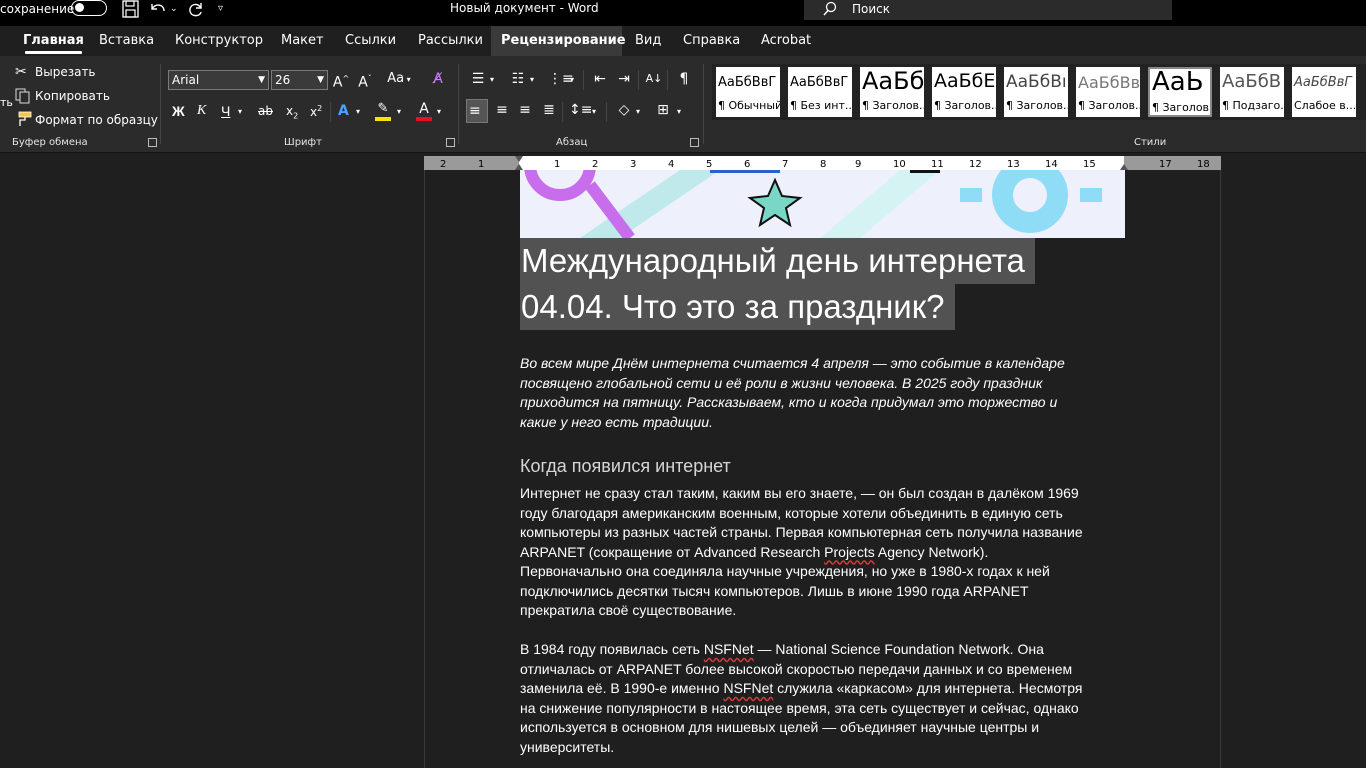  What do you see at coordinates (648, 41) in the screenshot?
I see `tab-view: Вид` at bounding box center [648, 41].